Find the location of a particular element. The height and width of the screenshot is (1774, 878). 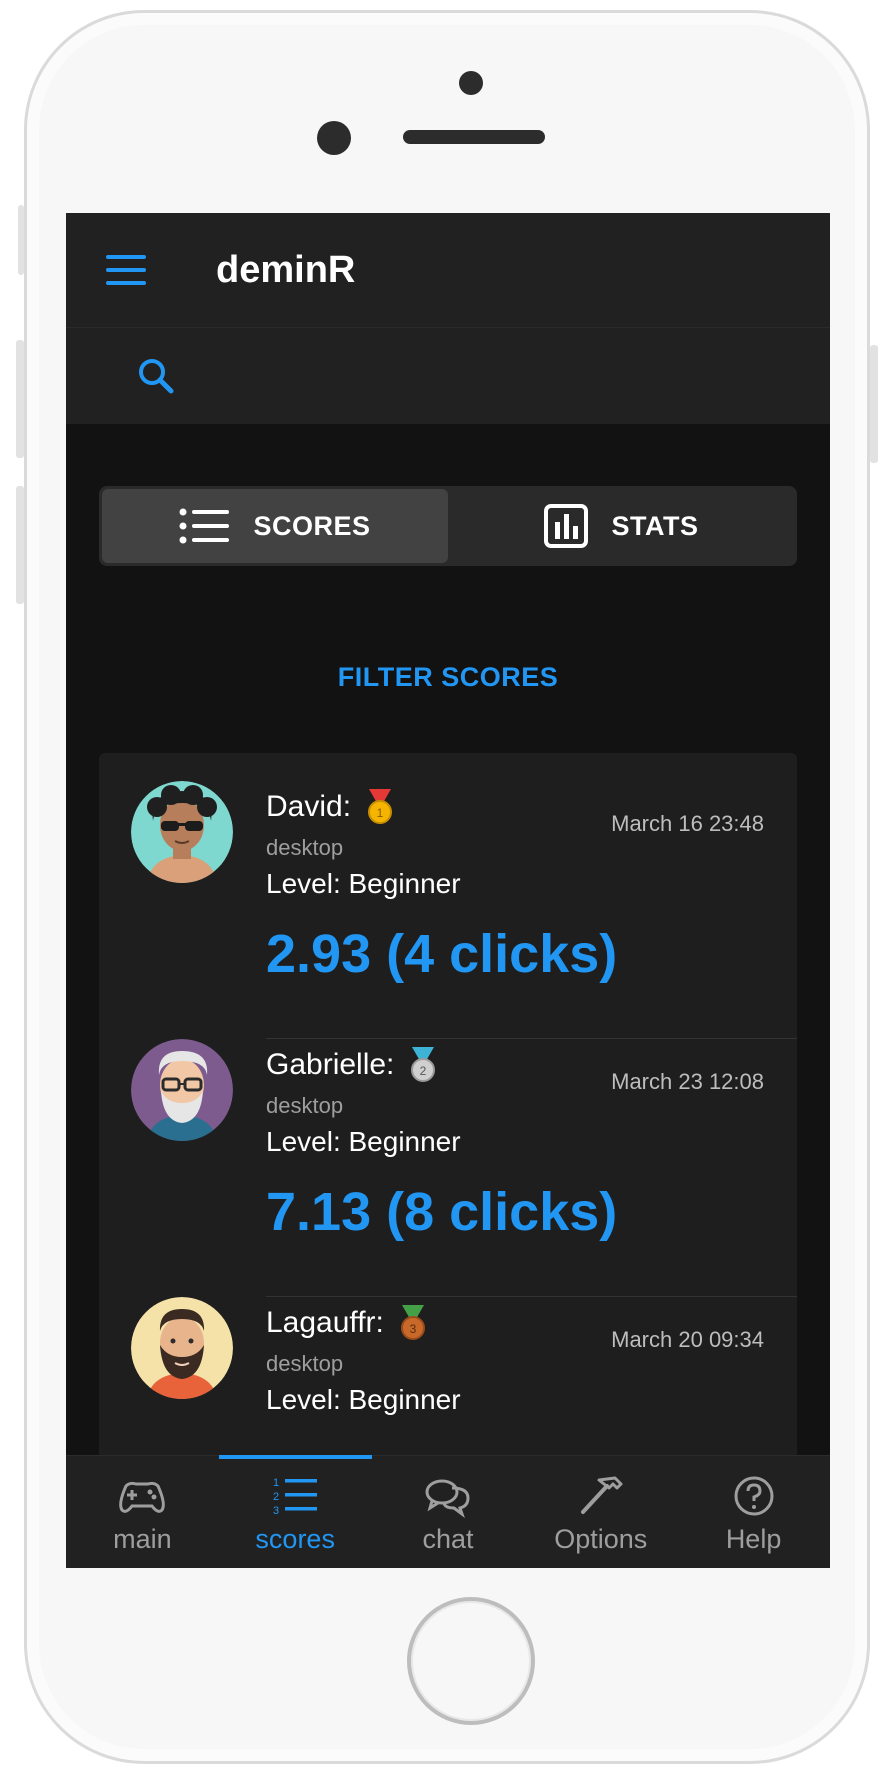

nav-item-chat: chat is located at coordinates (448, 1512).